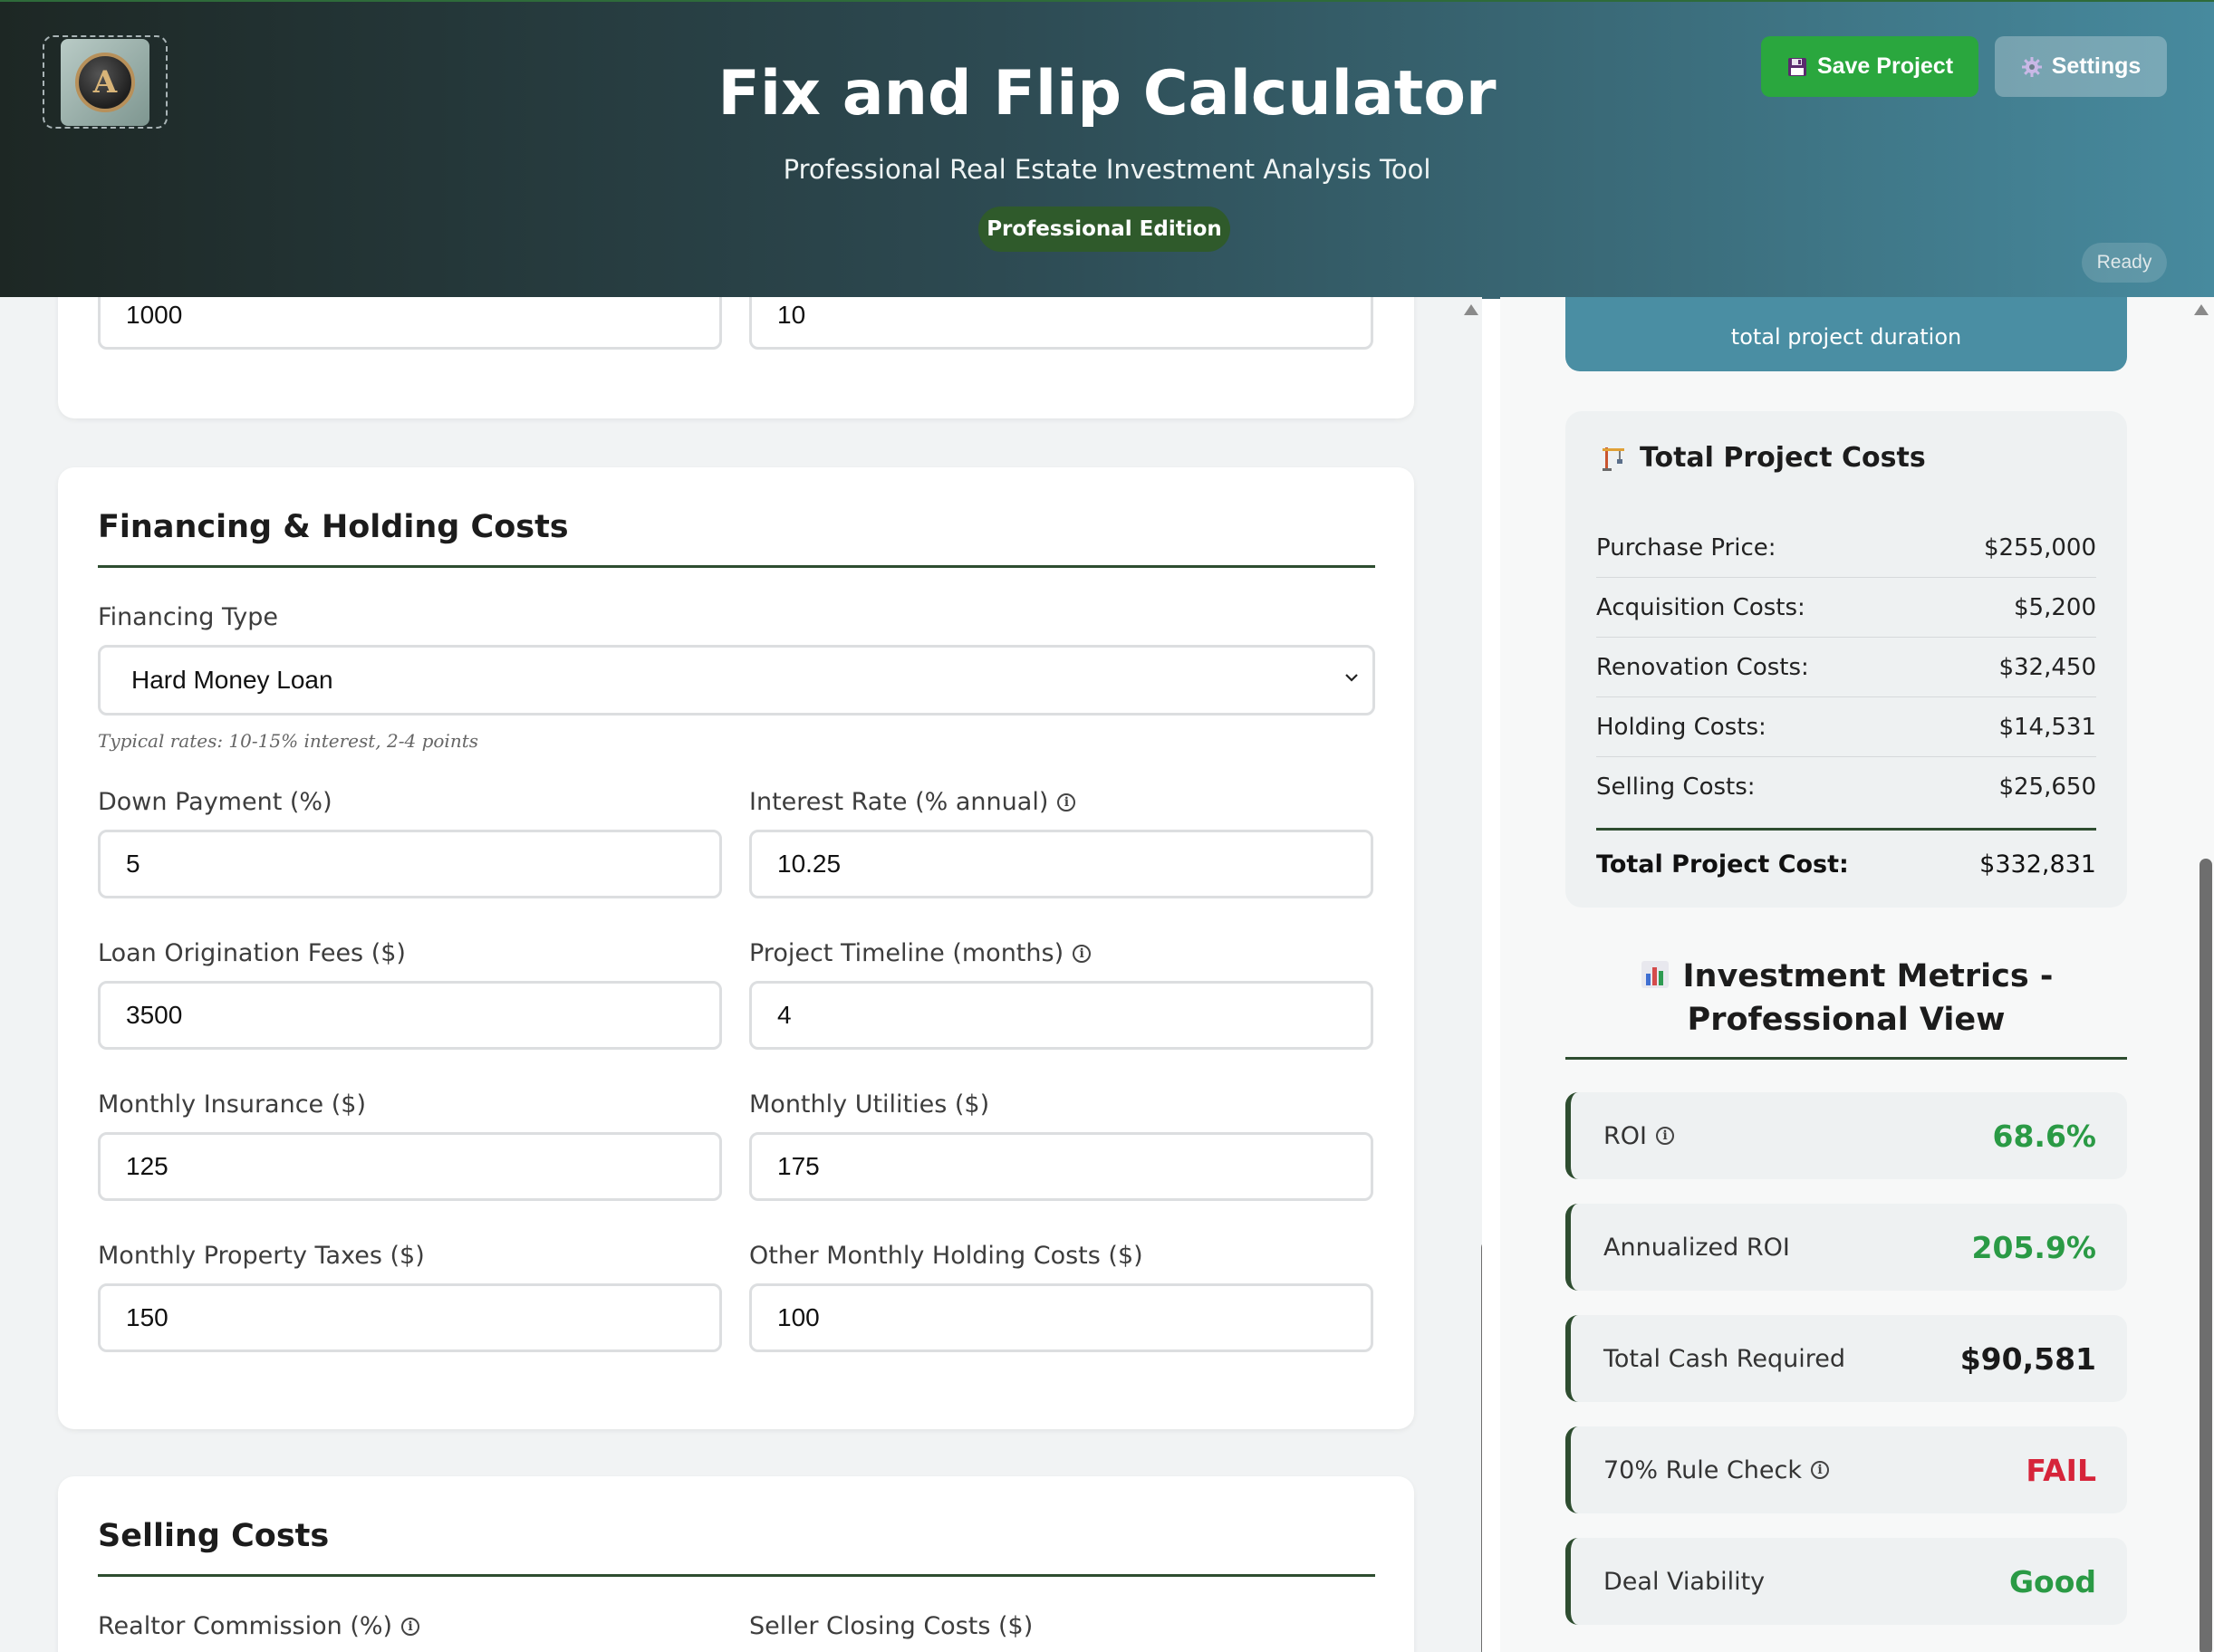 This screenshot has width=2214, height=1652. I want to click on timeline-value: 4, so click(784, 1015).